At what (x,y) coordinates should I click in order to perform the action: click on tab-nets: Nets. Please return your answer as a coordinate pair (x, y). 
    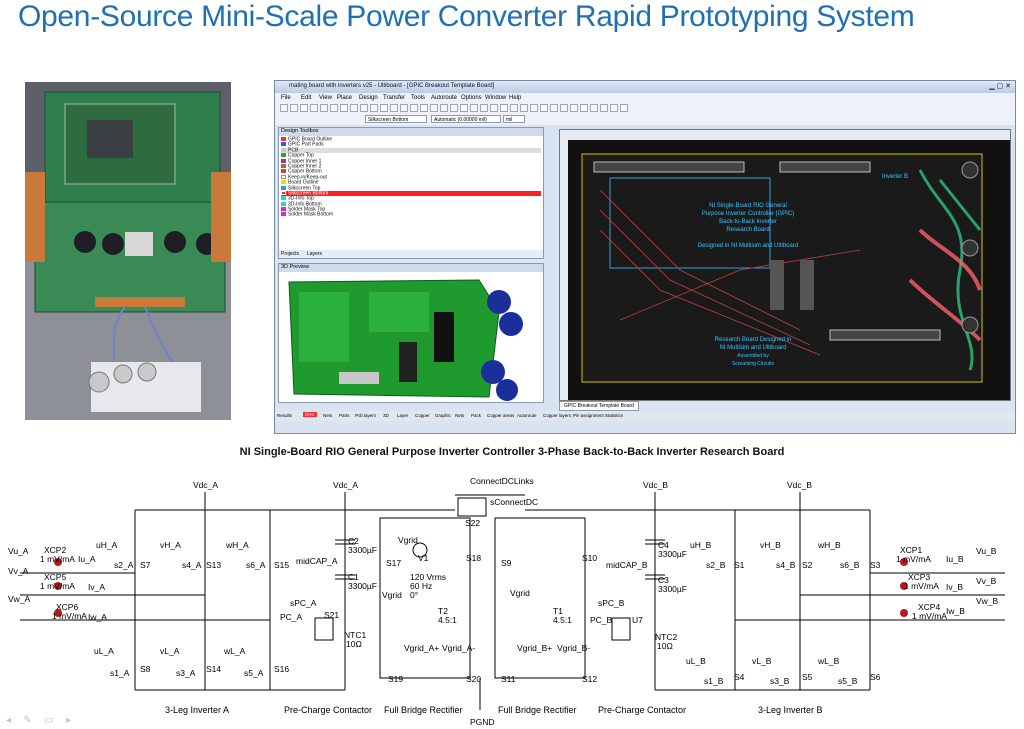
    Looking at the image, I should click on (327, 415).